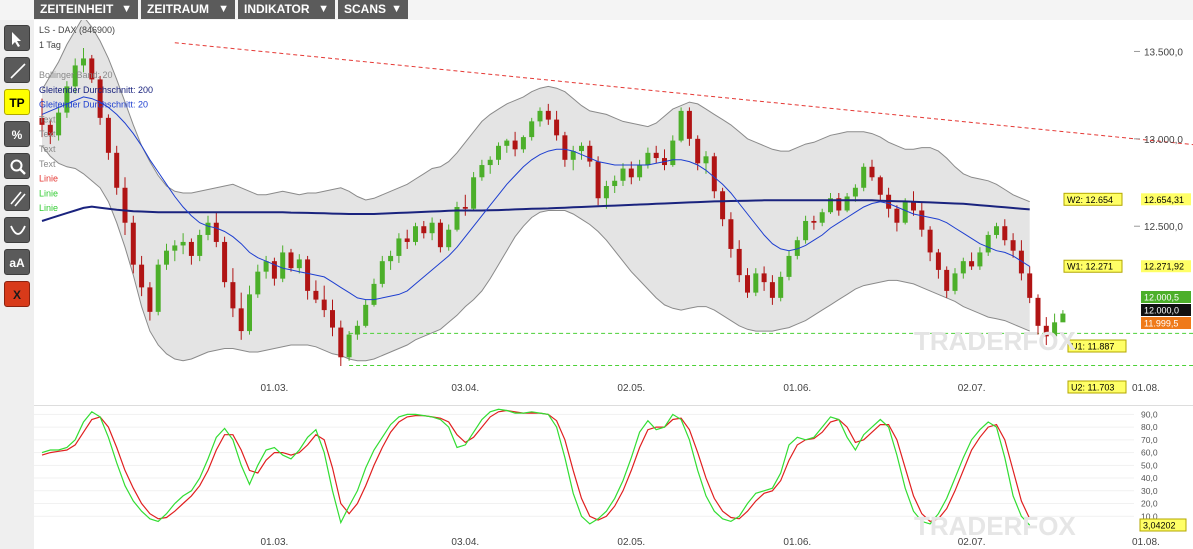  What do you see at coordinates (17, 38) in the screenshot?
I see `cursor-tool` at bounding box center [17, 38].